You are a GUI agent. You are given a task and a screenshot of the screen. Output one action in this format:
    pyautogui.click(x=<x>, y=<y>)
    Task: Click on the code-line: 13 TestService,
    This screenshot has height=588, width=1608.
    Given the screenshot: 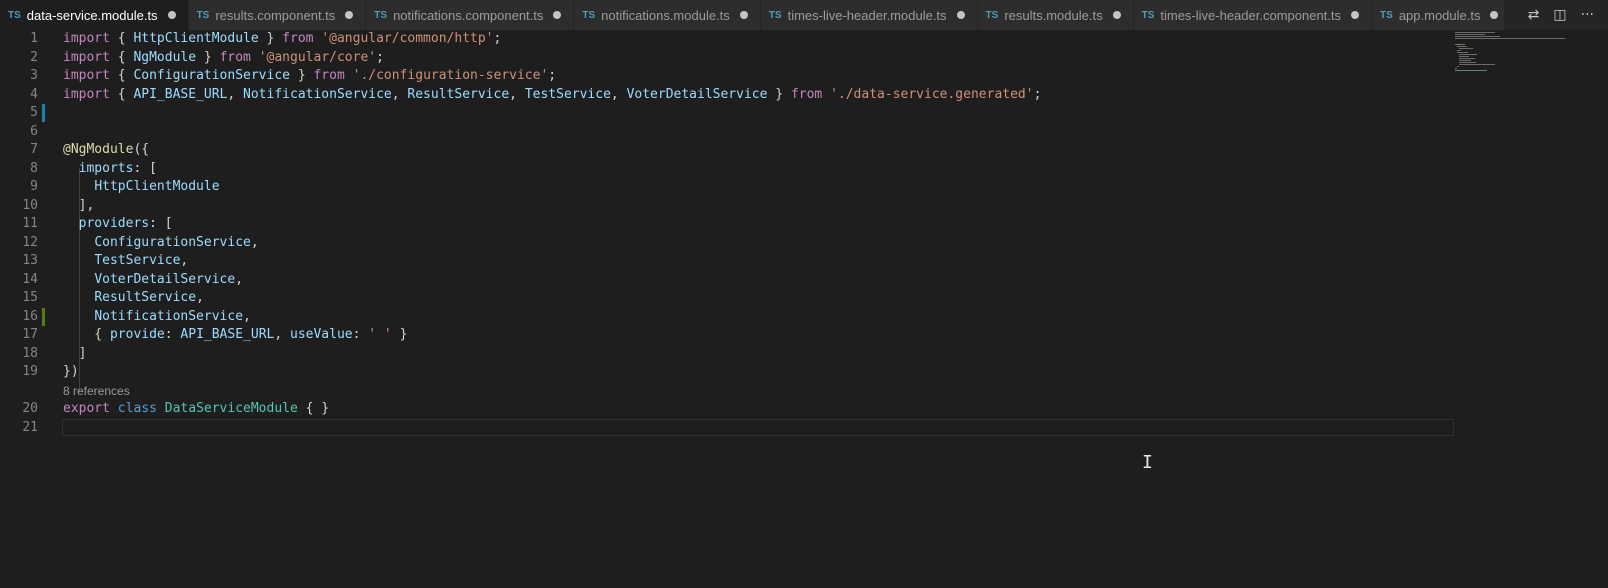 What is the action you would take?
    pyautogui.click(x=745, y=261)
    